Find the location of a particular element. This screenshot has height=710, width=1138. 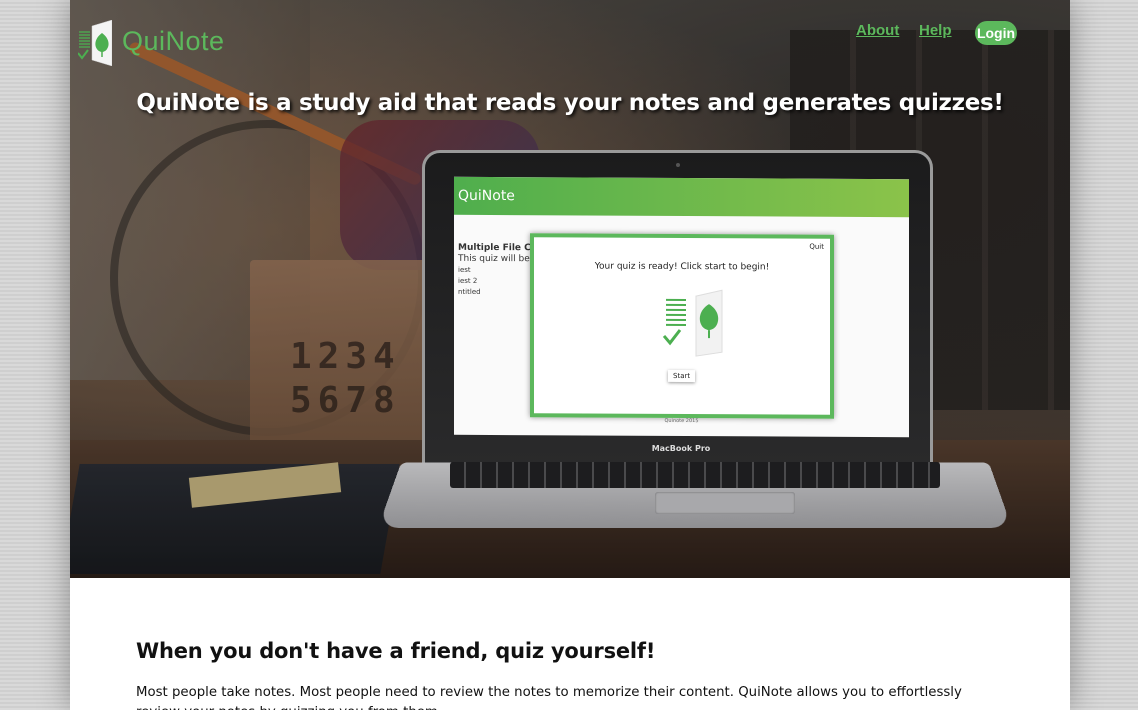

screen-text-line: iest 2 is located at coordinates (468, 280).